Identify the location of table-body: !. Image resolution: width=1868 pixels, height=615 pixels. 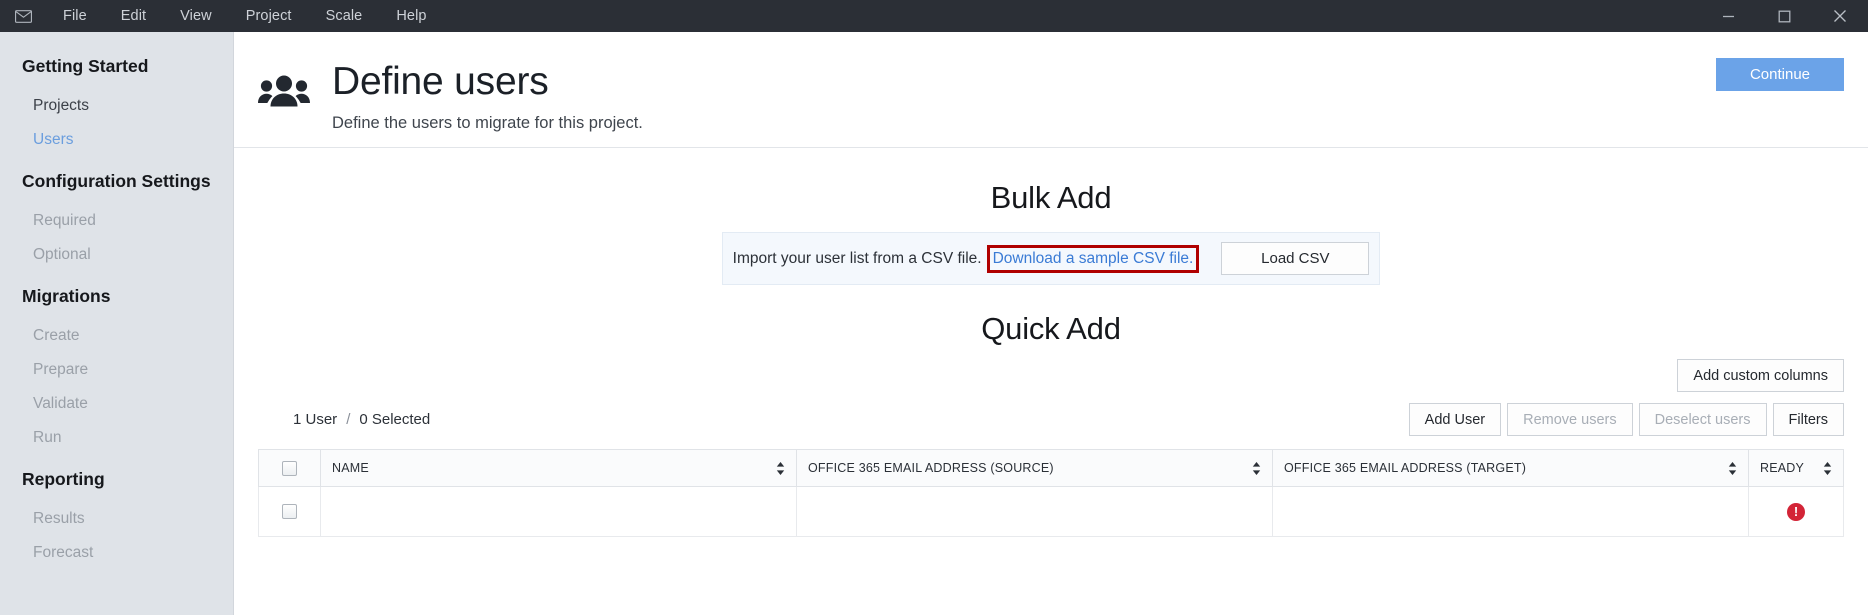
(1051, 511).